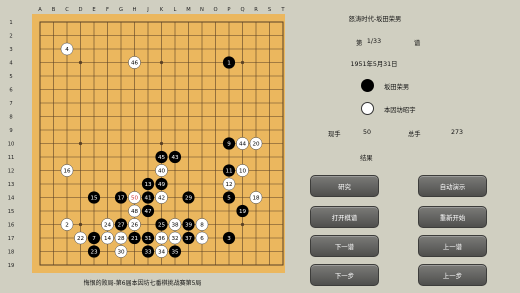  What do you see at coordinates (67, 10) in the screenshot?
I see `col-label: C` at bounding box center [67, 10].